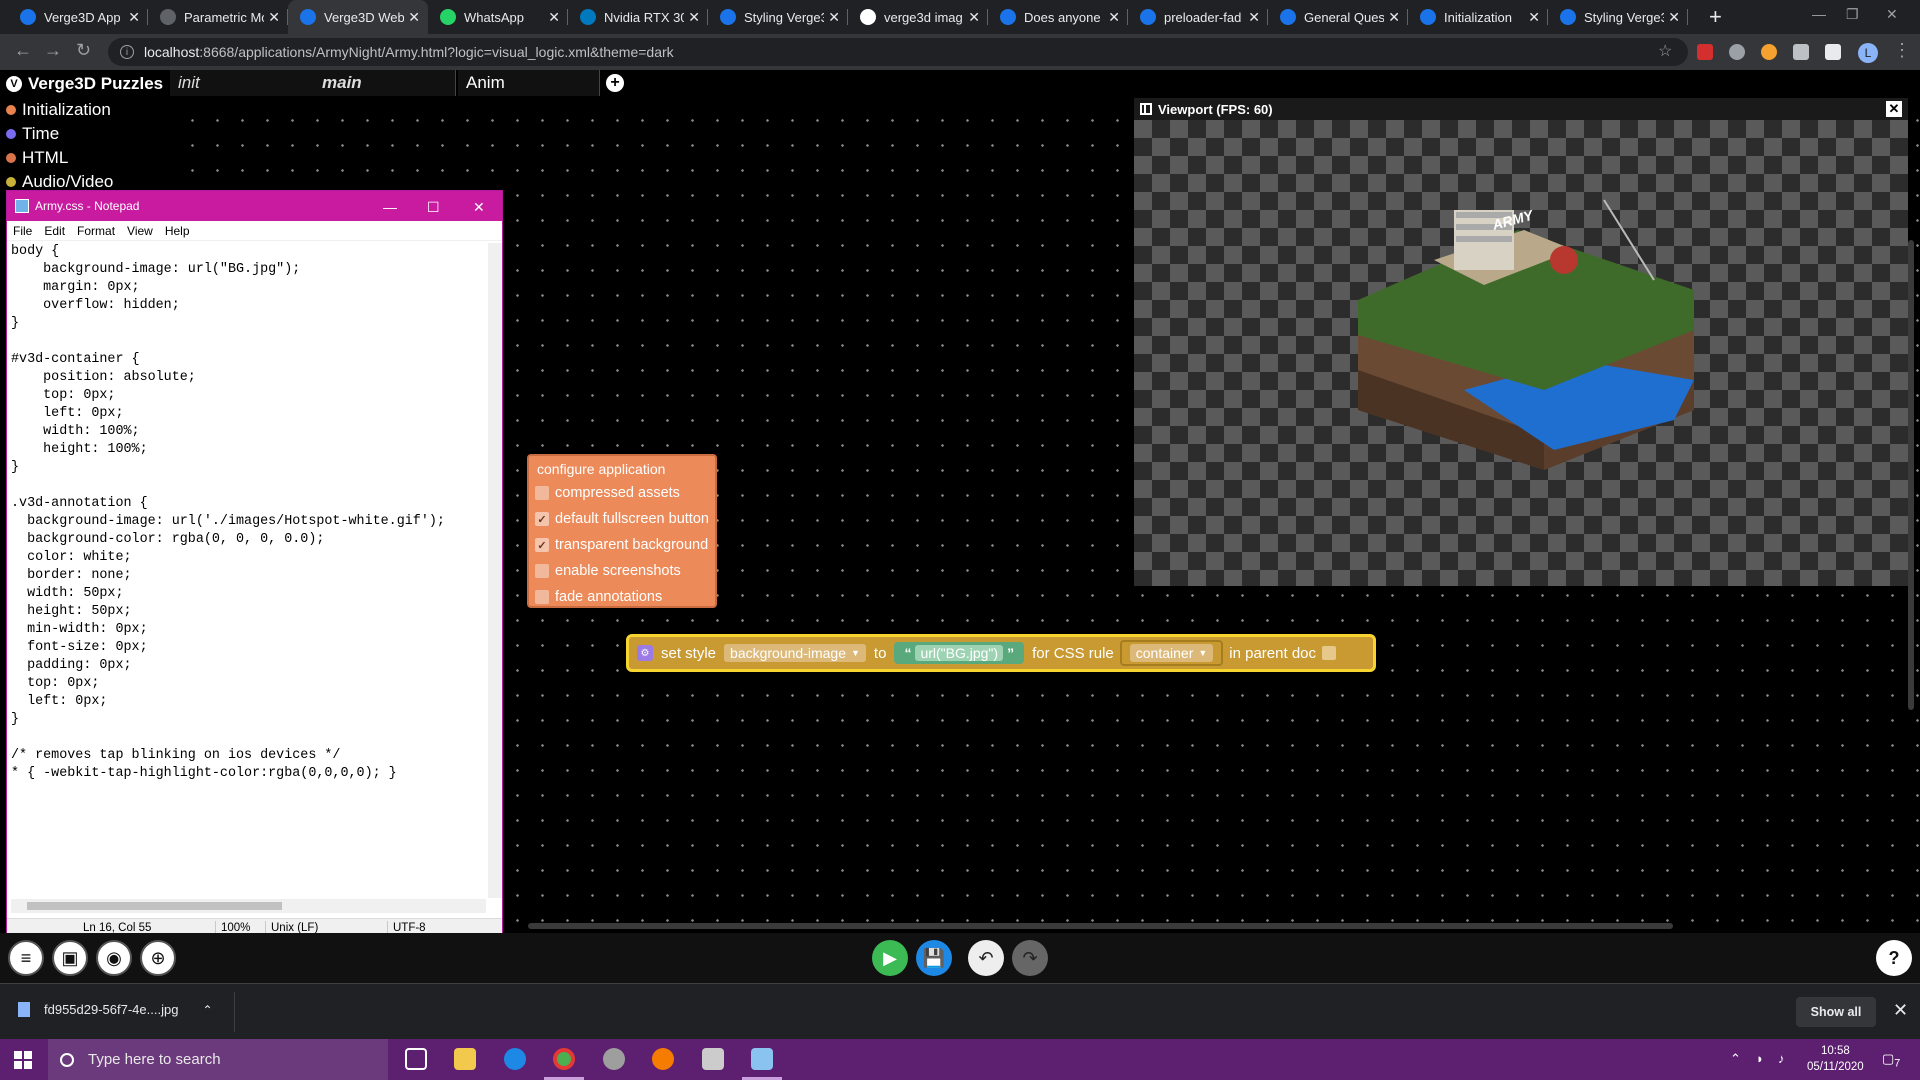 The width and height of the screenshot is (1920, 1080). Describe the element at coordinates (515, 1059) in the screenshot. I see `verge3d-app-icon` at that location.